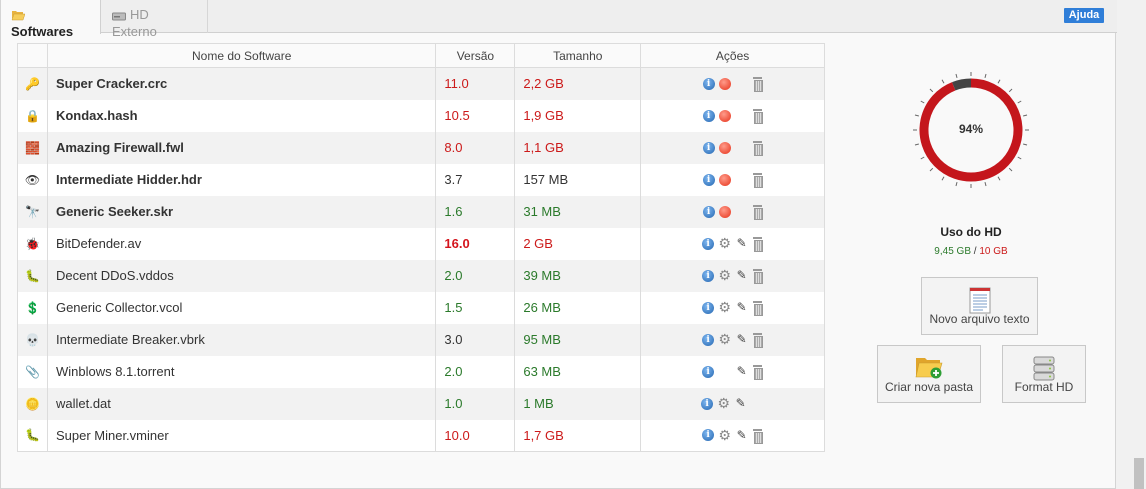  Describe the element at coordinates (241, 115) in the screenshot. I see `software-name: Kondax.hash` at that location.